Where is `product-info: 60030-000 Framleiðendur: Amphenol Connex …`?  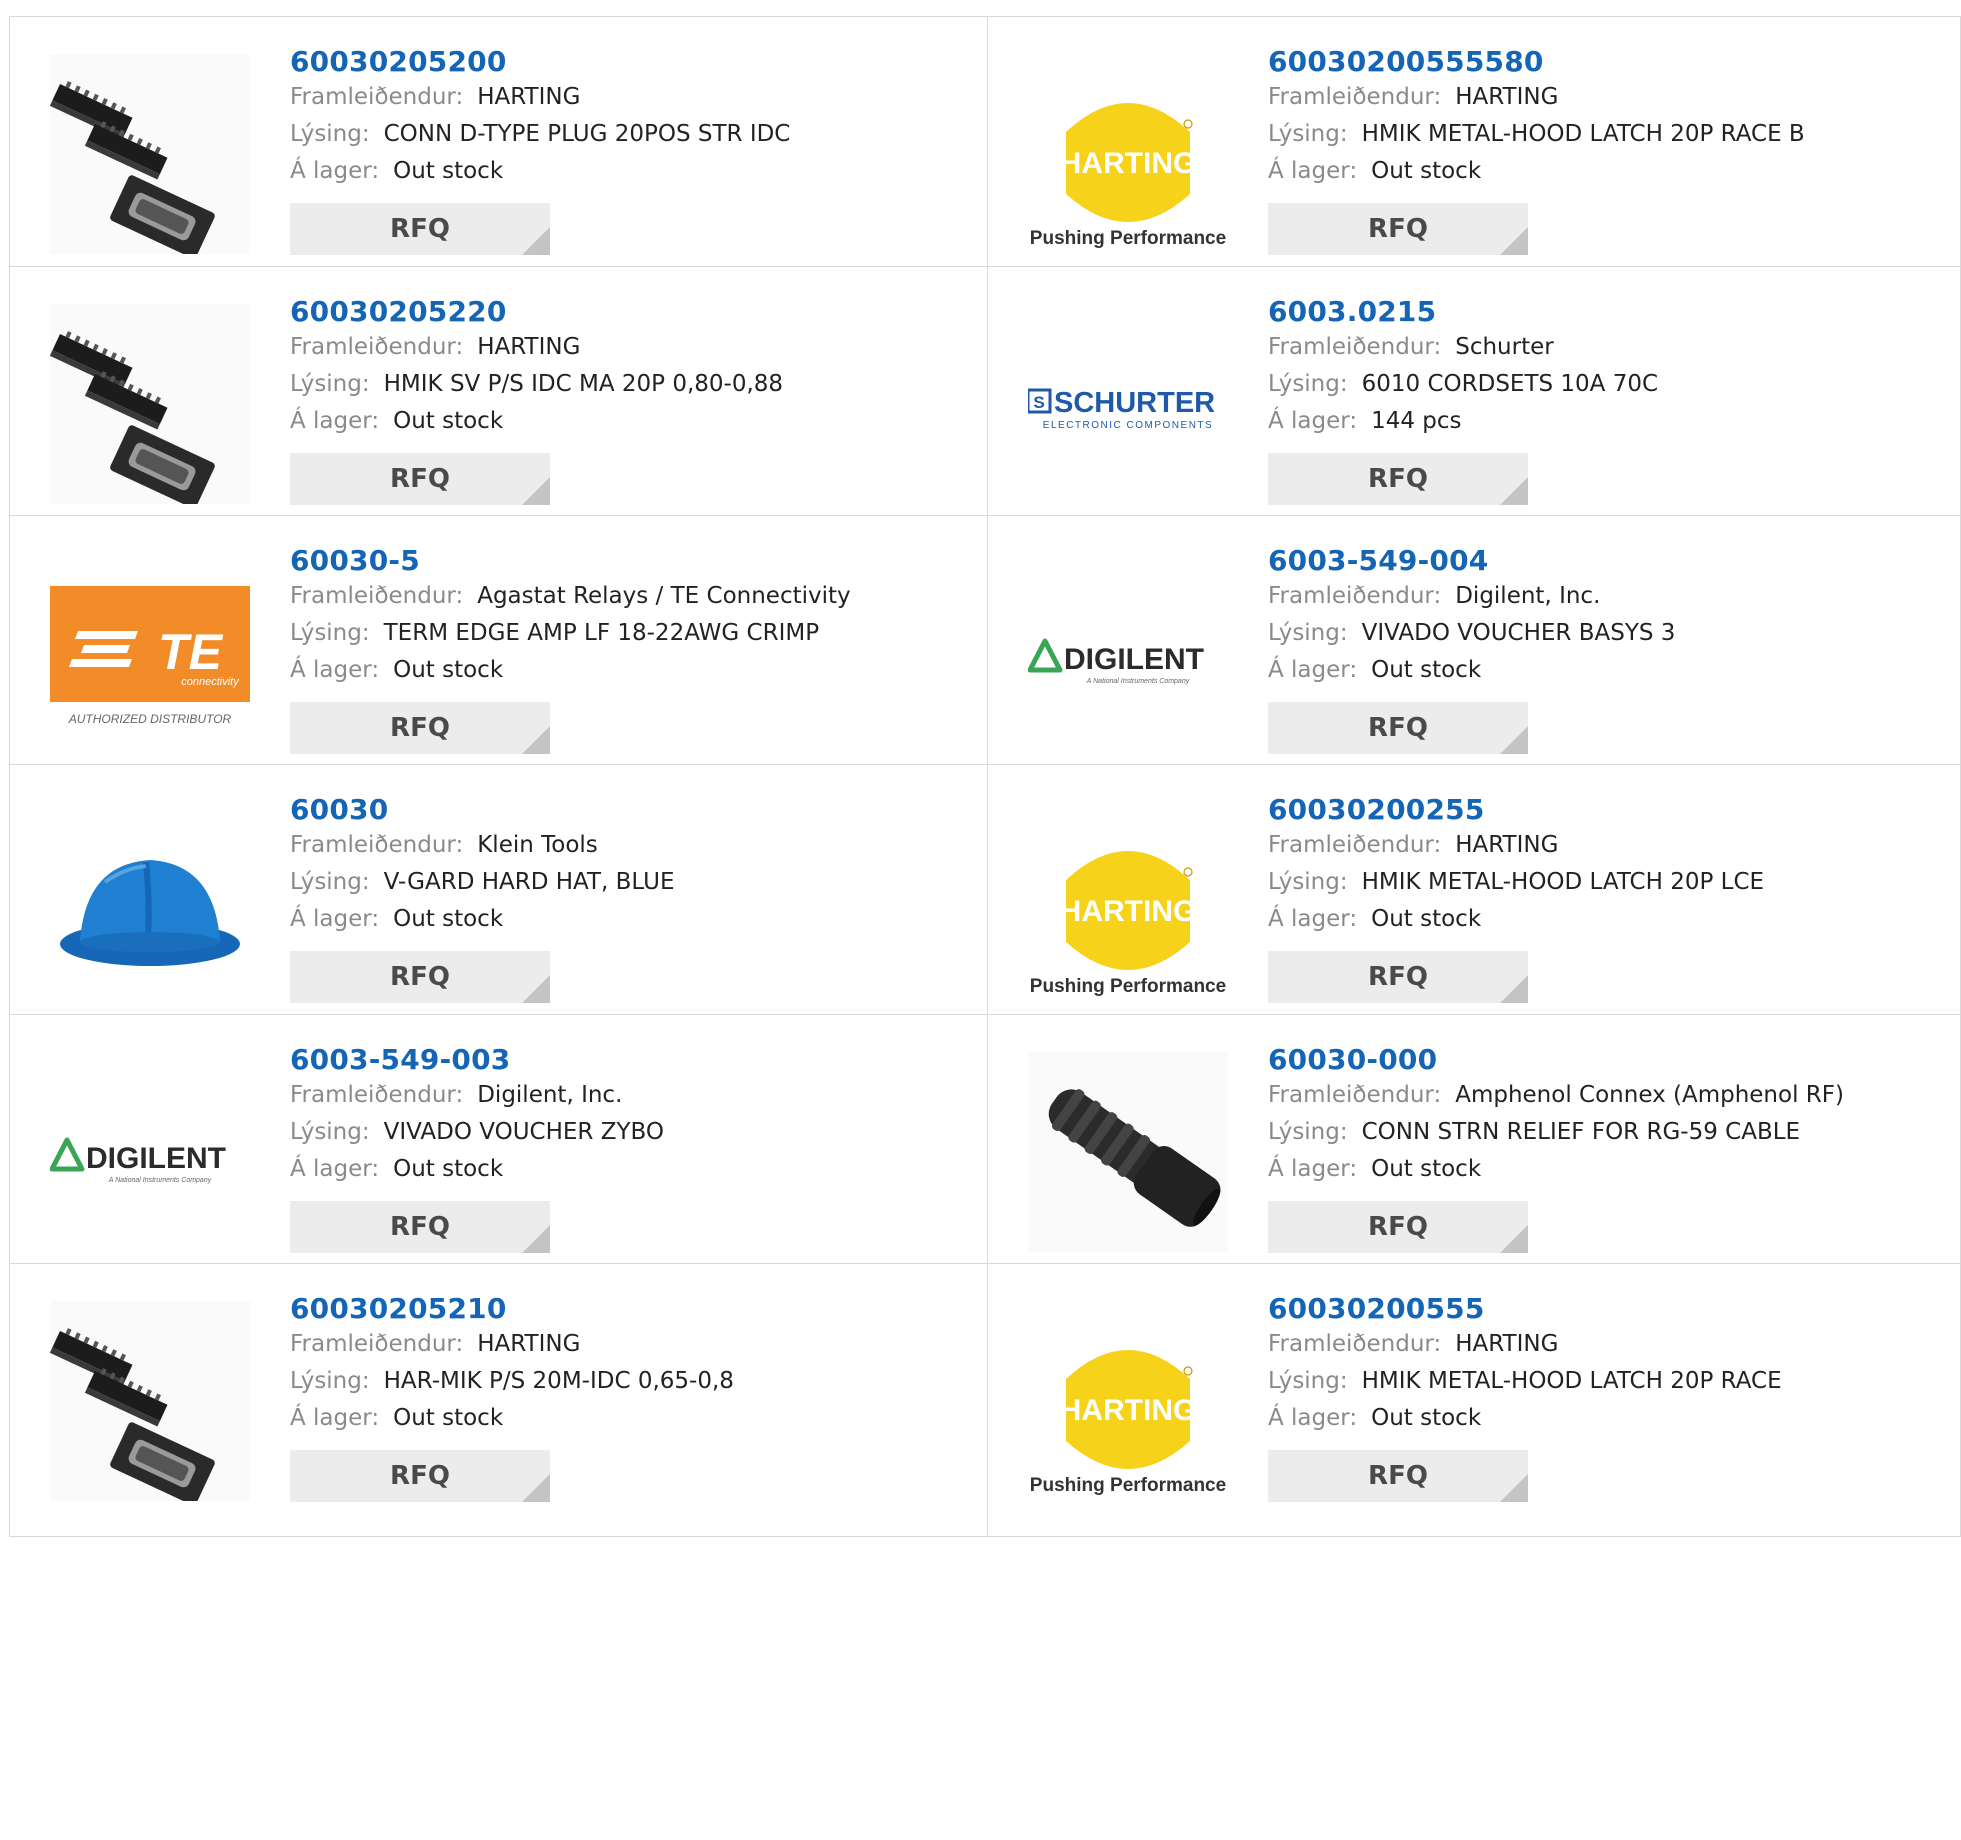 product-info: 60030-000 Framleiðendur: Amphenol Connex … is located at coordinates (1556, 1148).